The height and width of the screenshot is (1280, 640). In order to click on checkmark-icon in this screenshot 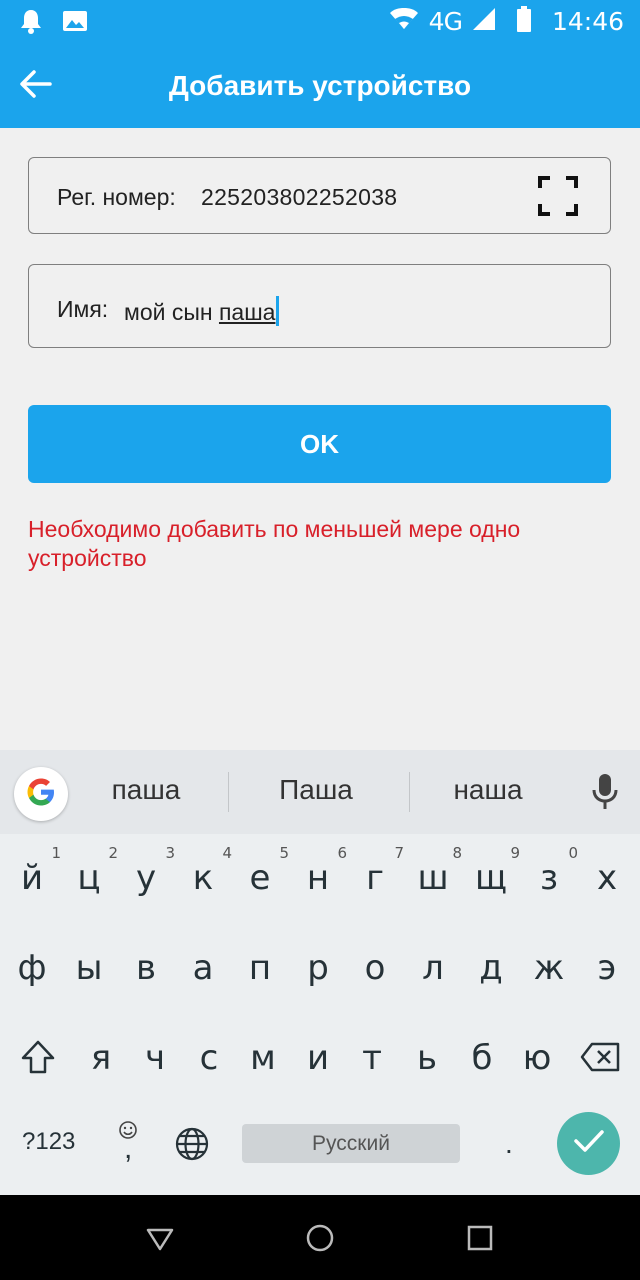, I will do `click(589, 1143)`.